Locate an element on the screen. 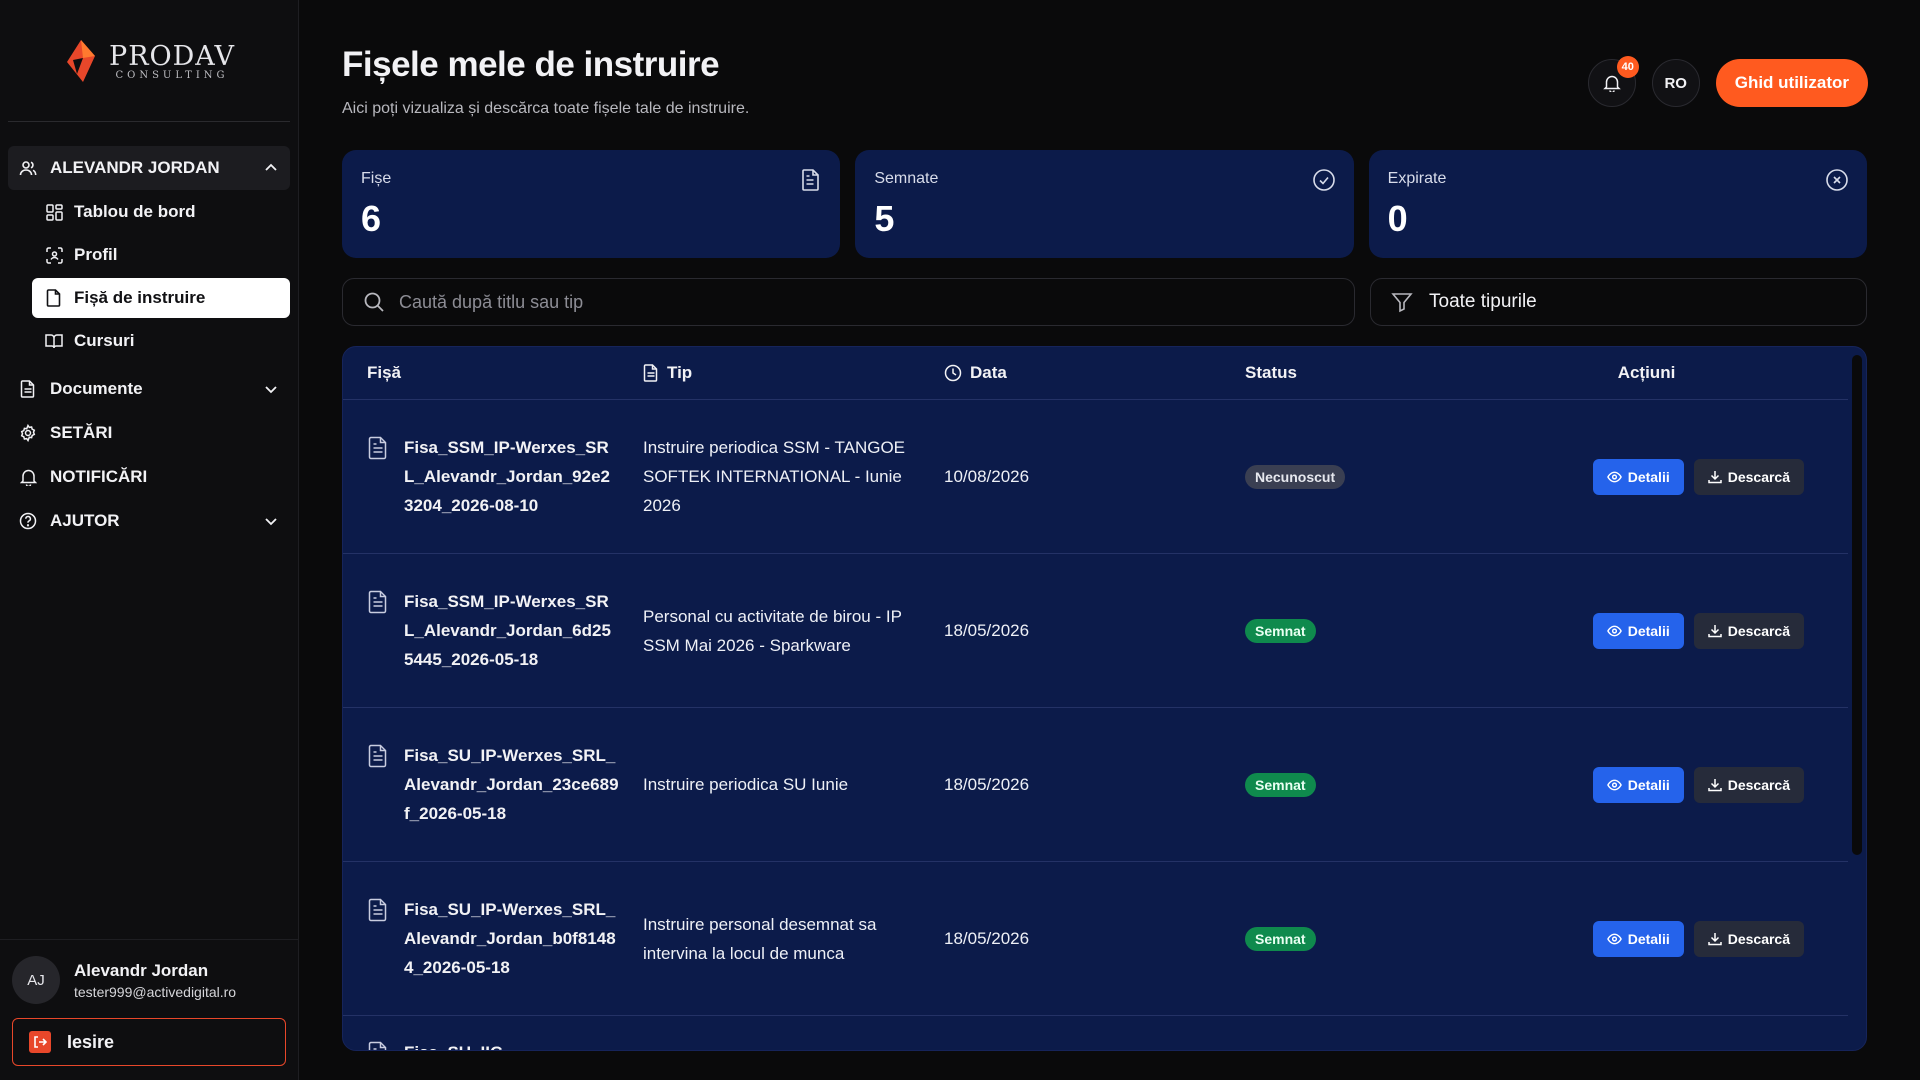 The image size is (1920, 1080). file-icon is located at coordinates (54, 298).